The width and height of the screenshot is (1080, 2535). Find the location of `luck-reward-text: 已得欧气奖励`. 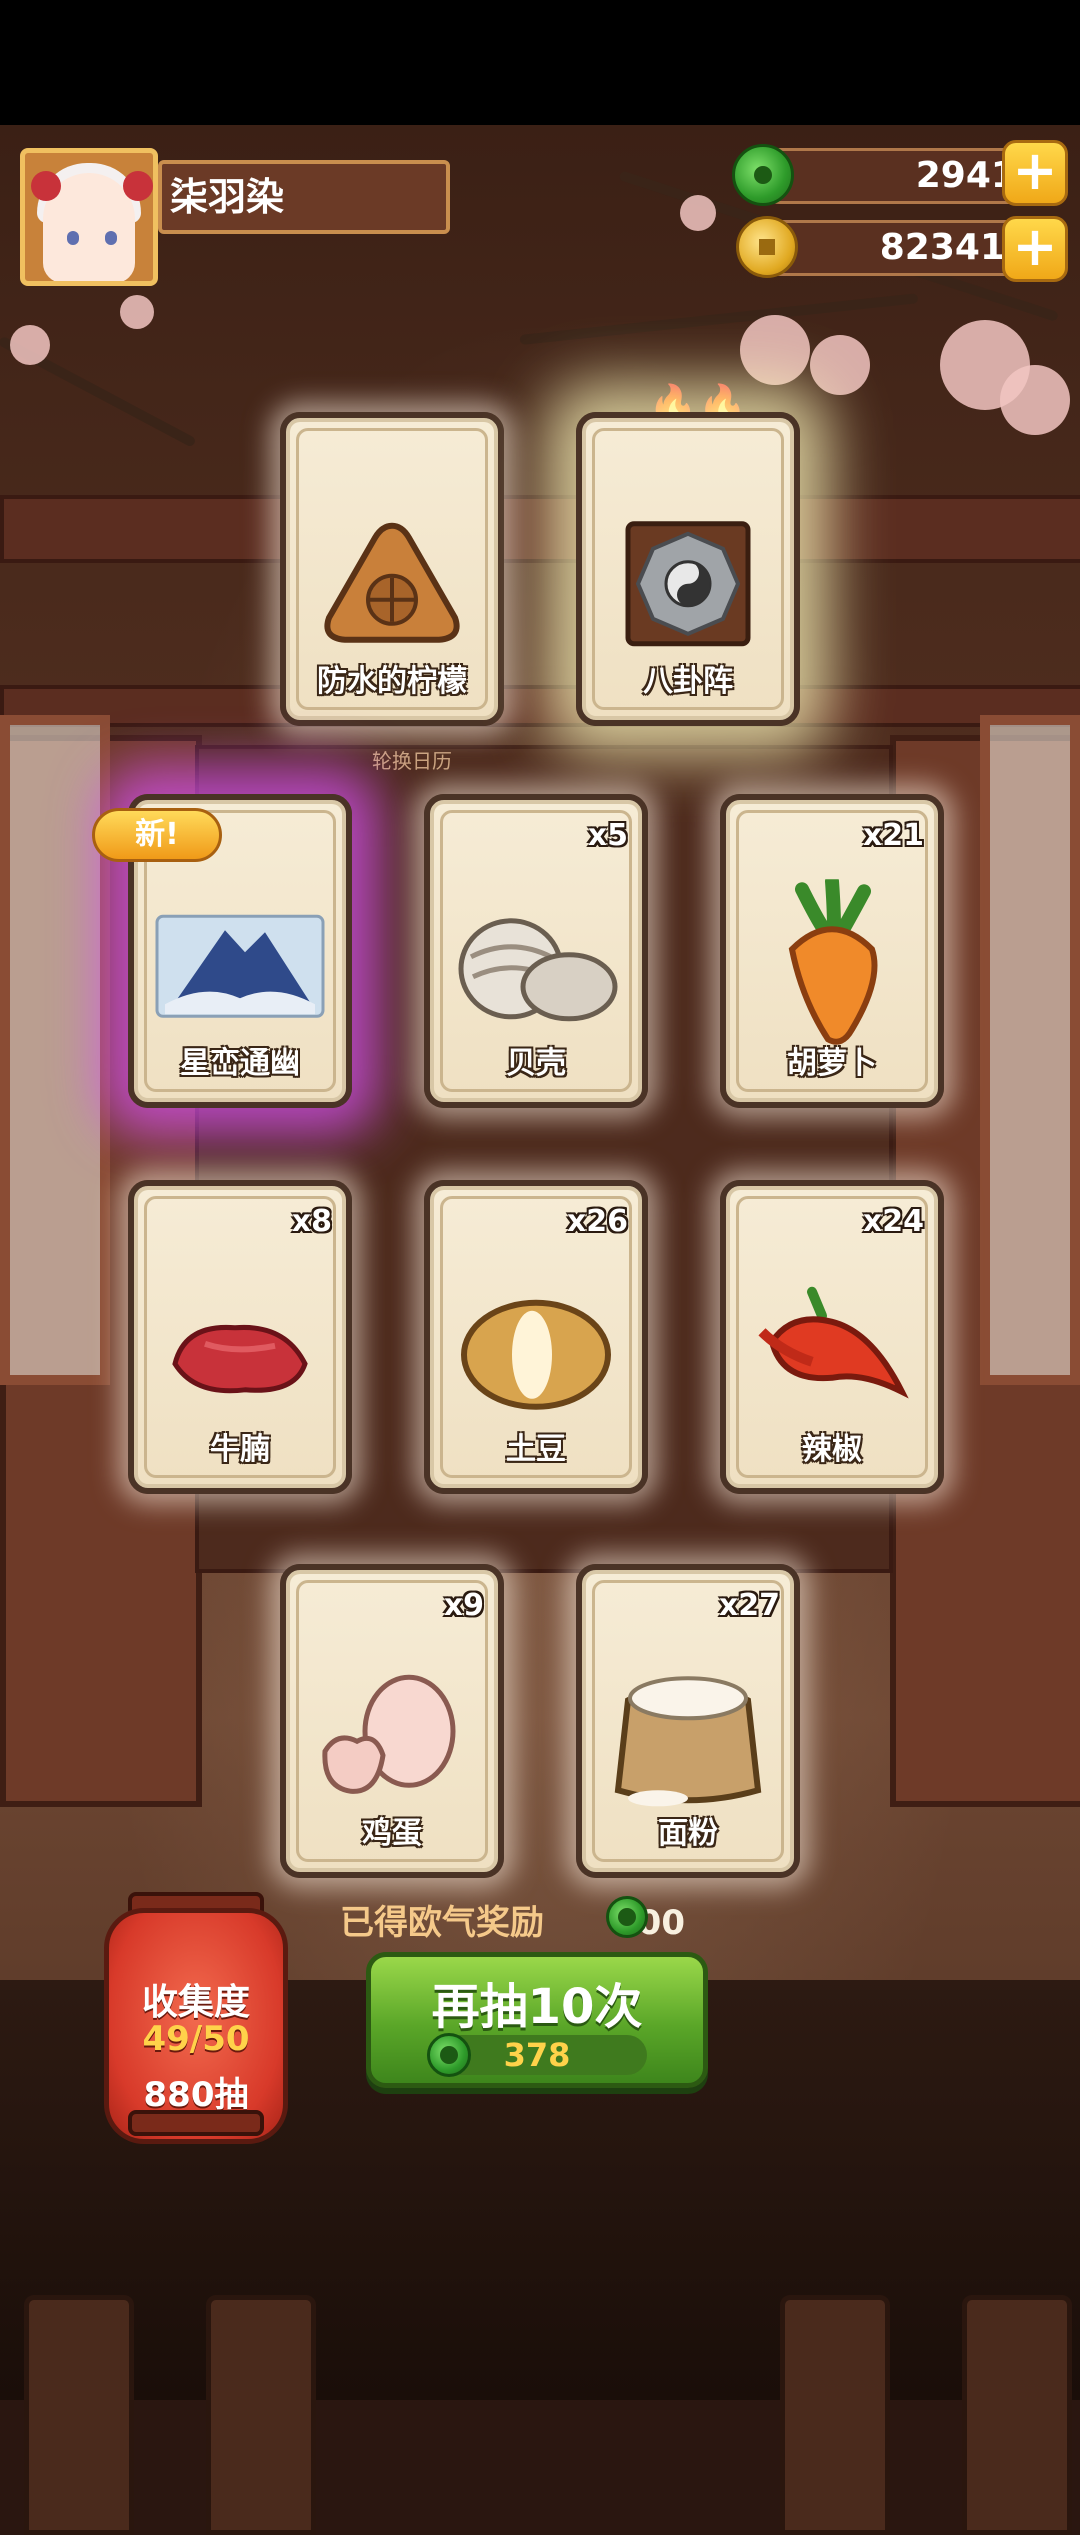

luck-reward-text: 已得欧气奖励 is located at coordinates (442, 1923).